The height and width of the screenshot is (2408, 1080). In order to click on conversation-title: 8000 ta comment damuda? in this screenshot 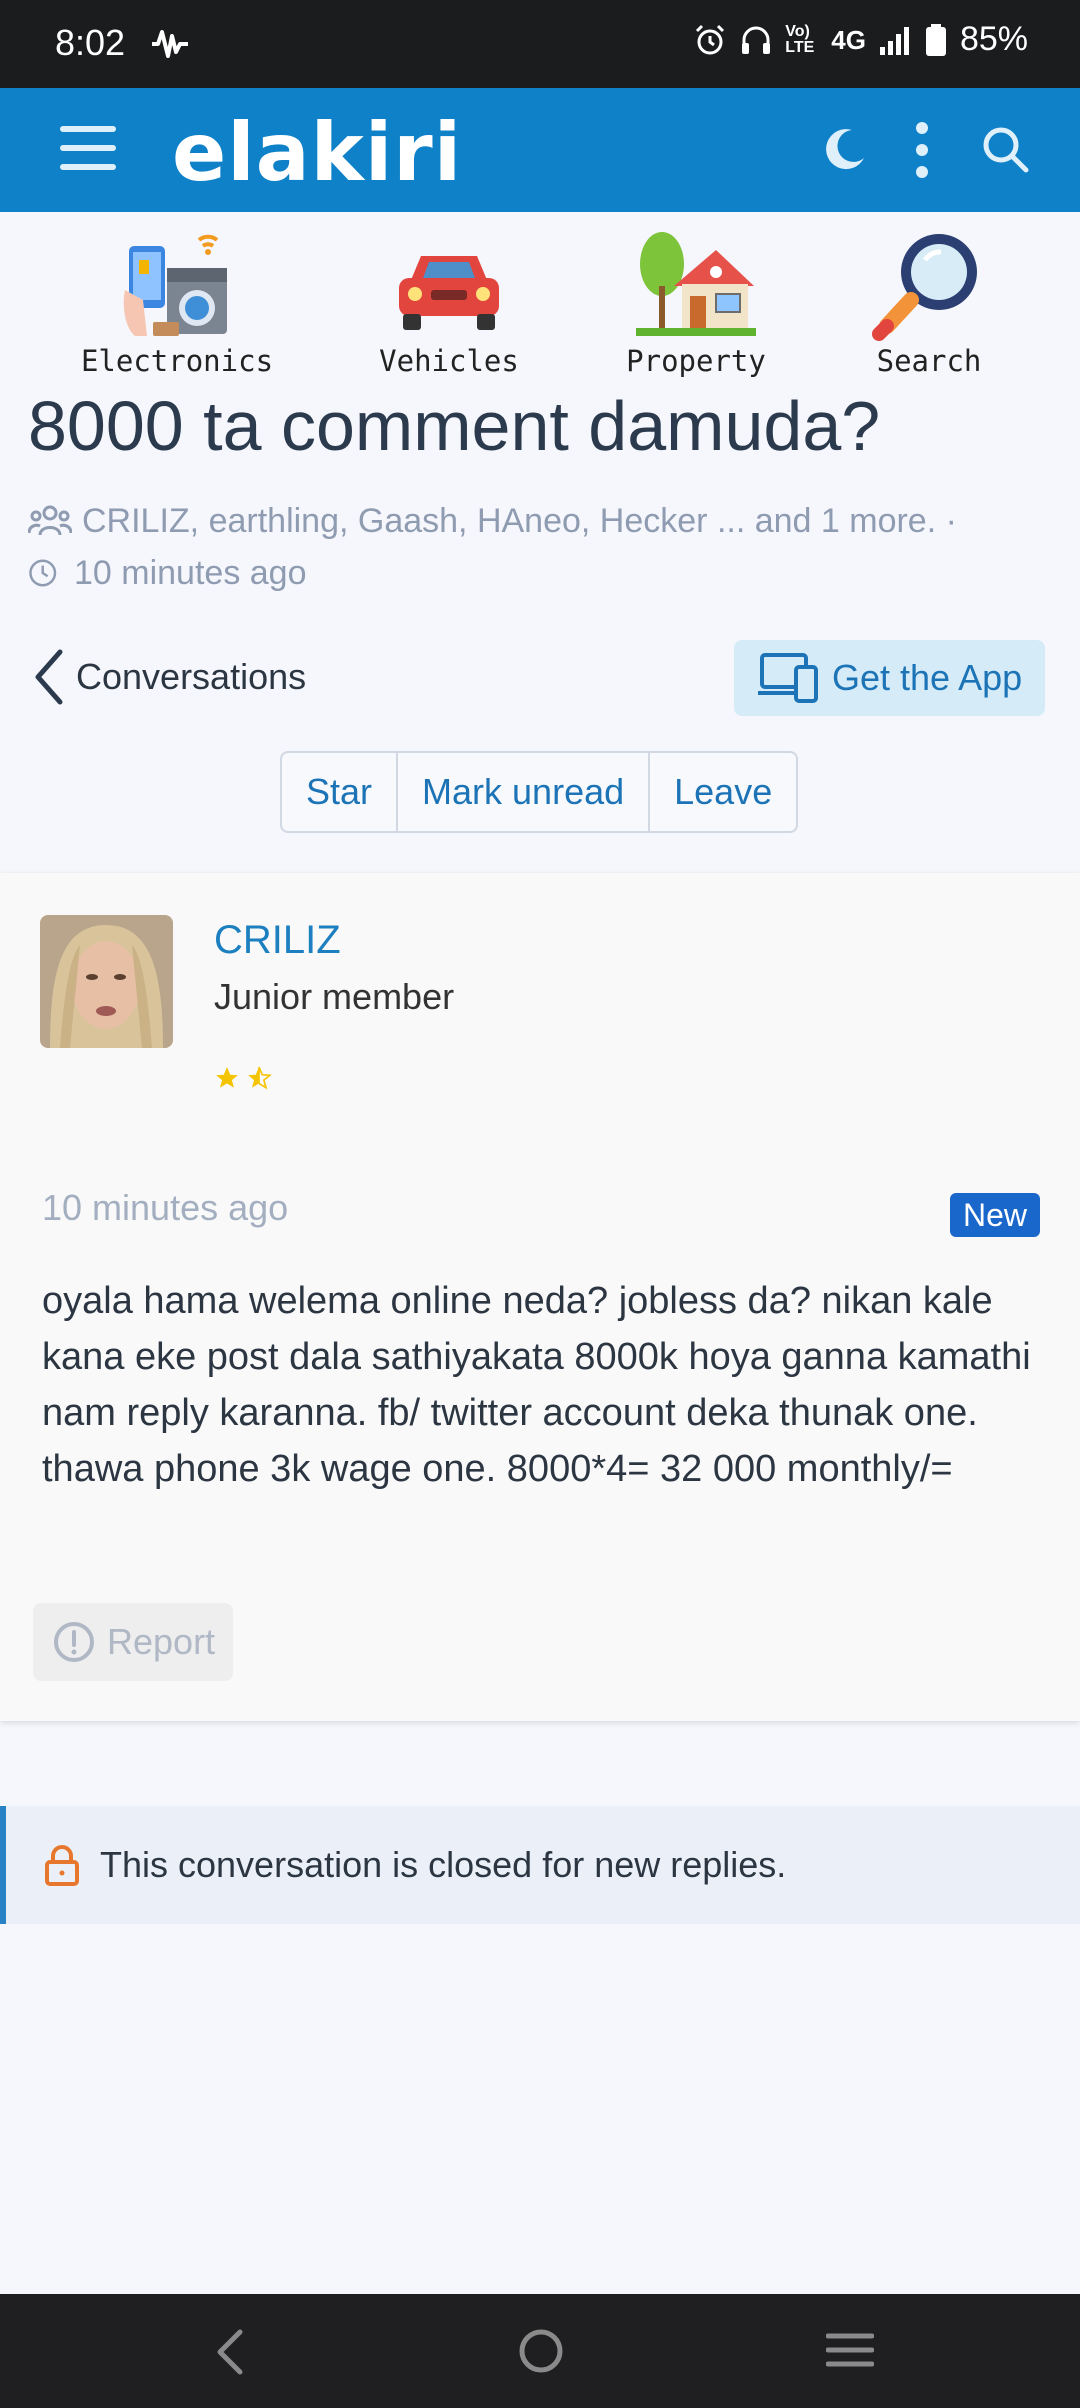, I will do `click(454, 426)`.